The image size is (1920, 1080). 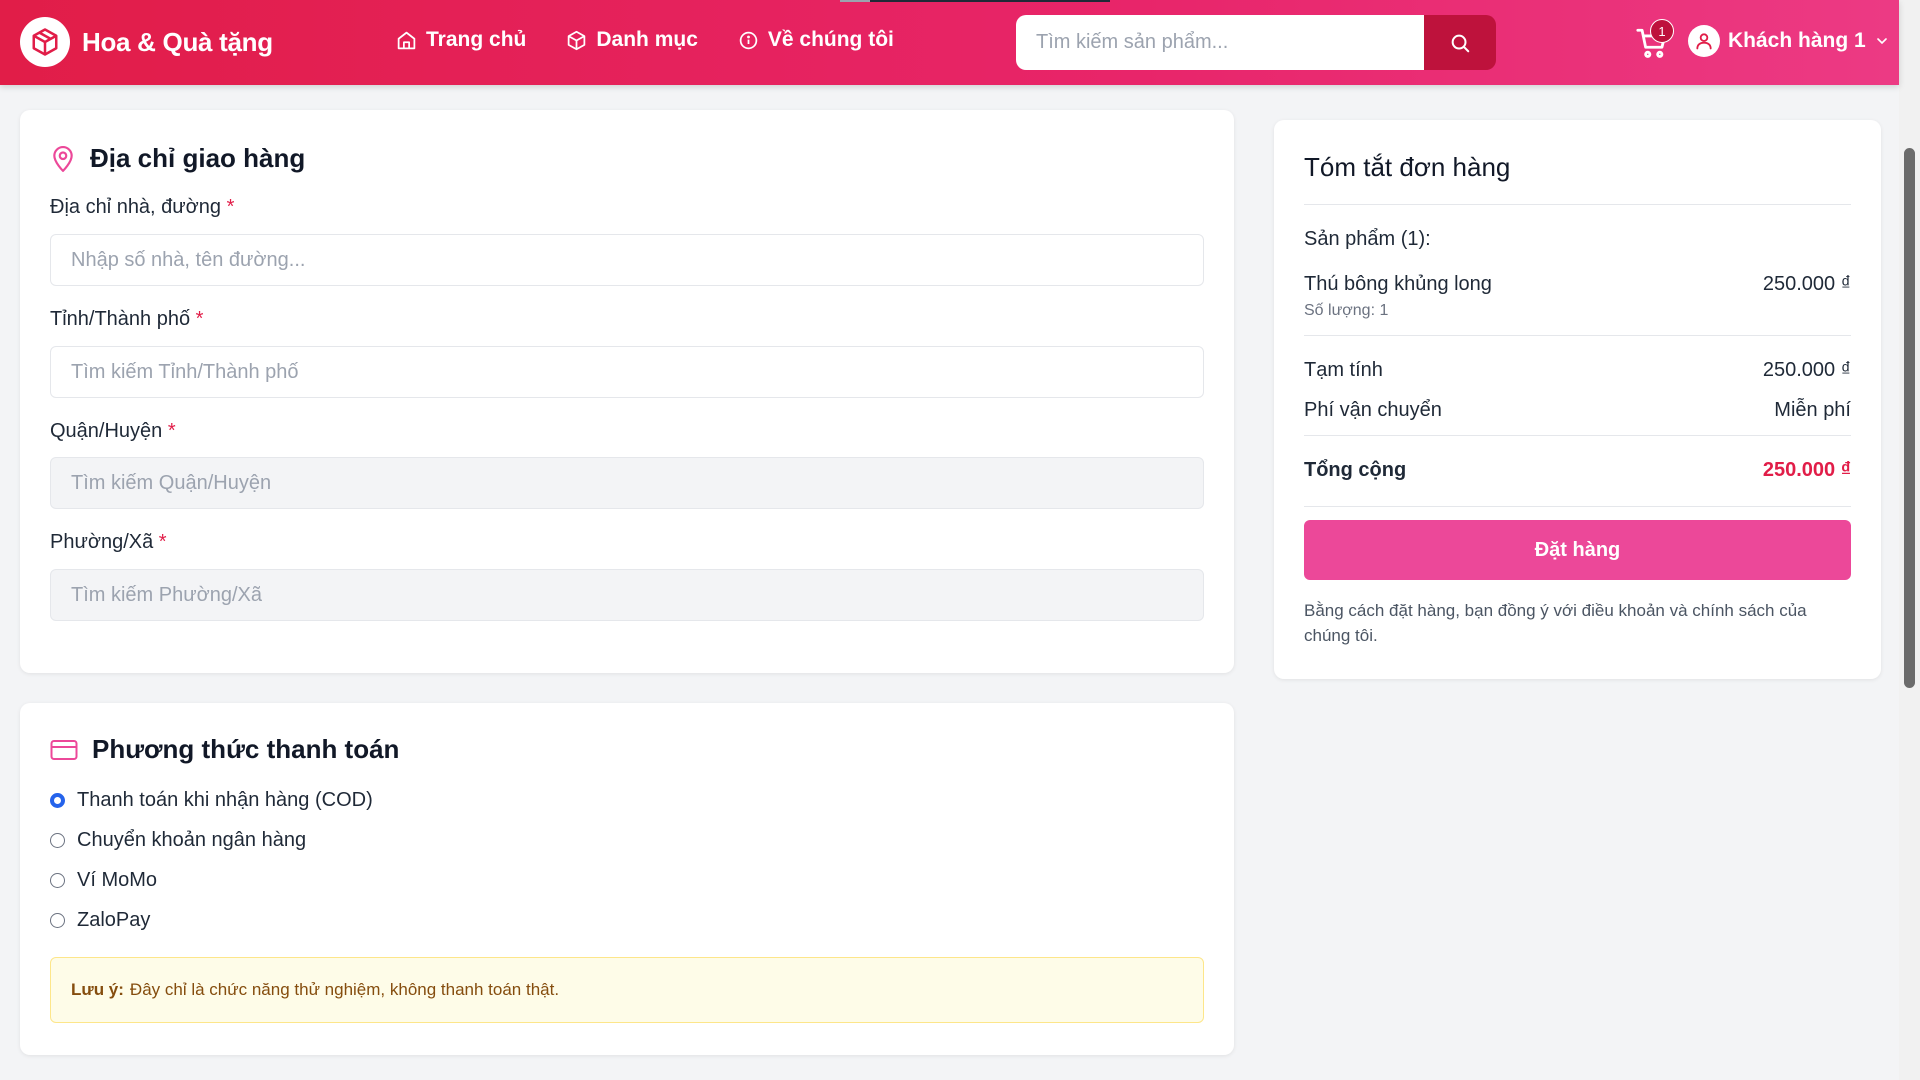 I want to click on credit-card-icon, so click(x=64, y=749).